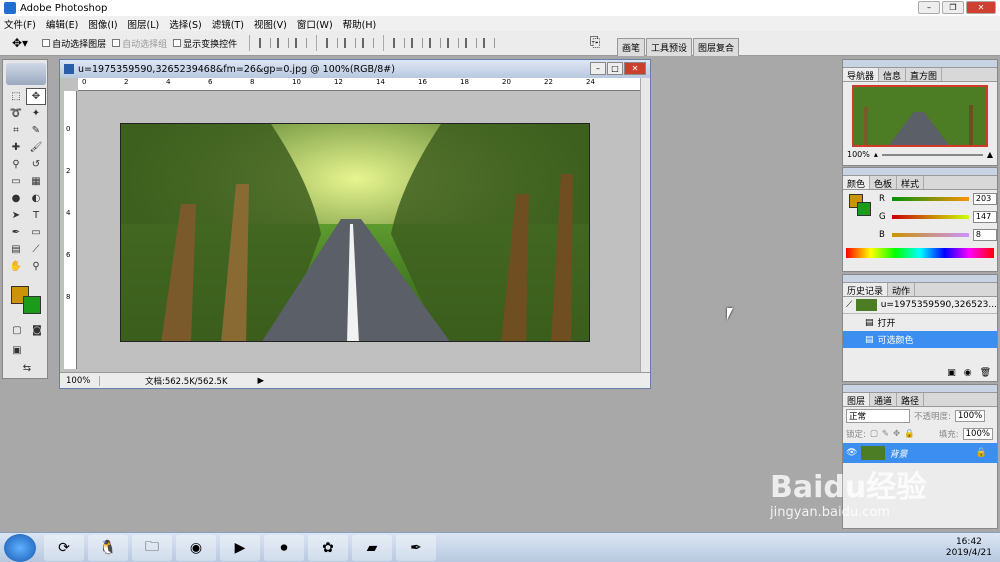  I want to click on menu-help: 帮助(H), so click(360, 24).